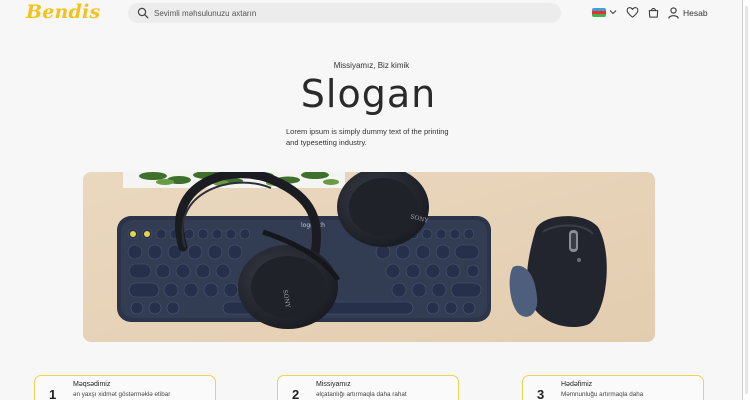 The image size is (750, 400). Describe the element at coordinates (53, 393) in the screenshot. I see `card-number: 1` at that location.